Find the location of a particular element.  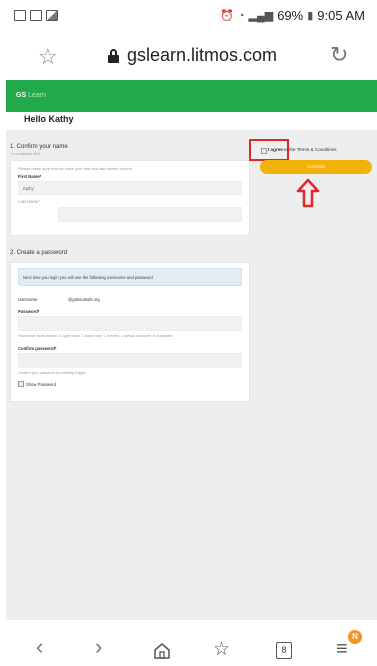

first-name-field: Kathy is located at coordinates (130, 188).